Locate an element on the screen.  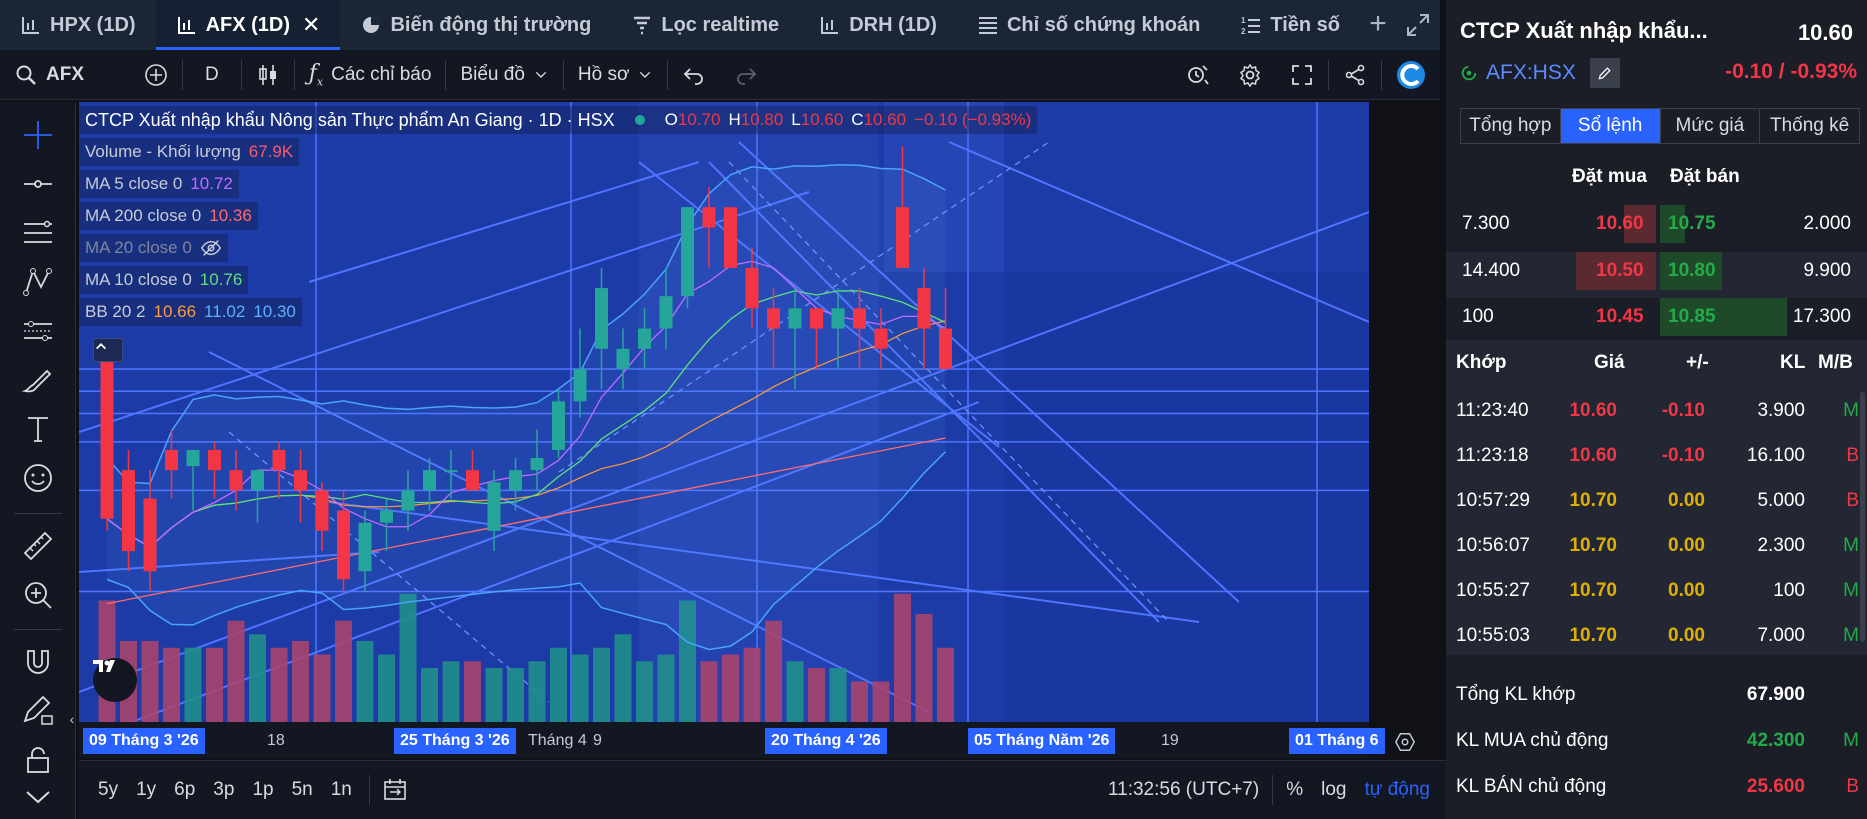
symbol-search: AFX is located at coordinates (65, 75).